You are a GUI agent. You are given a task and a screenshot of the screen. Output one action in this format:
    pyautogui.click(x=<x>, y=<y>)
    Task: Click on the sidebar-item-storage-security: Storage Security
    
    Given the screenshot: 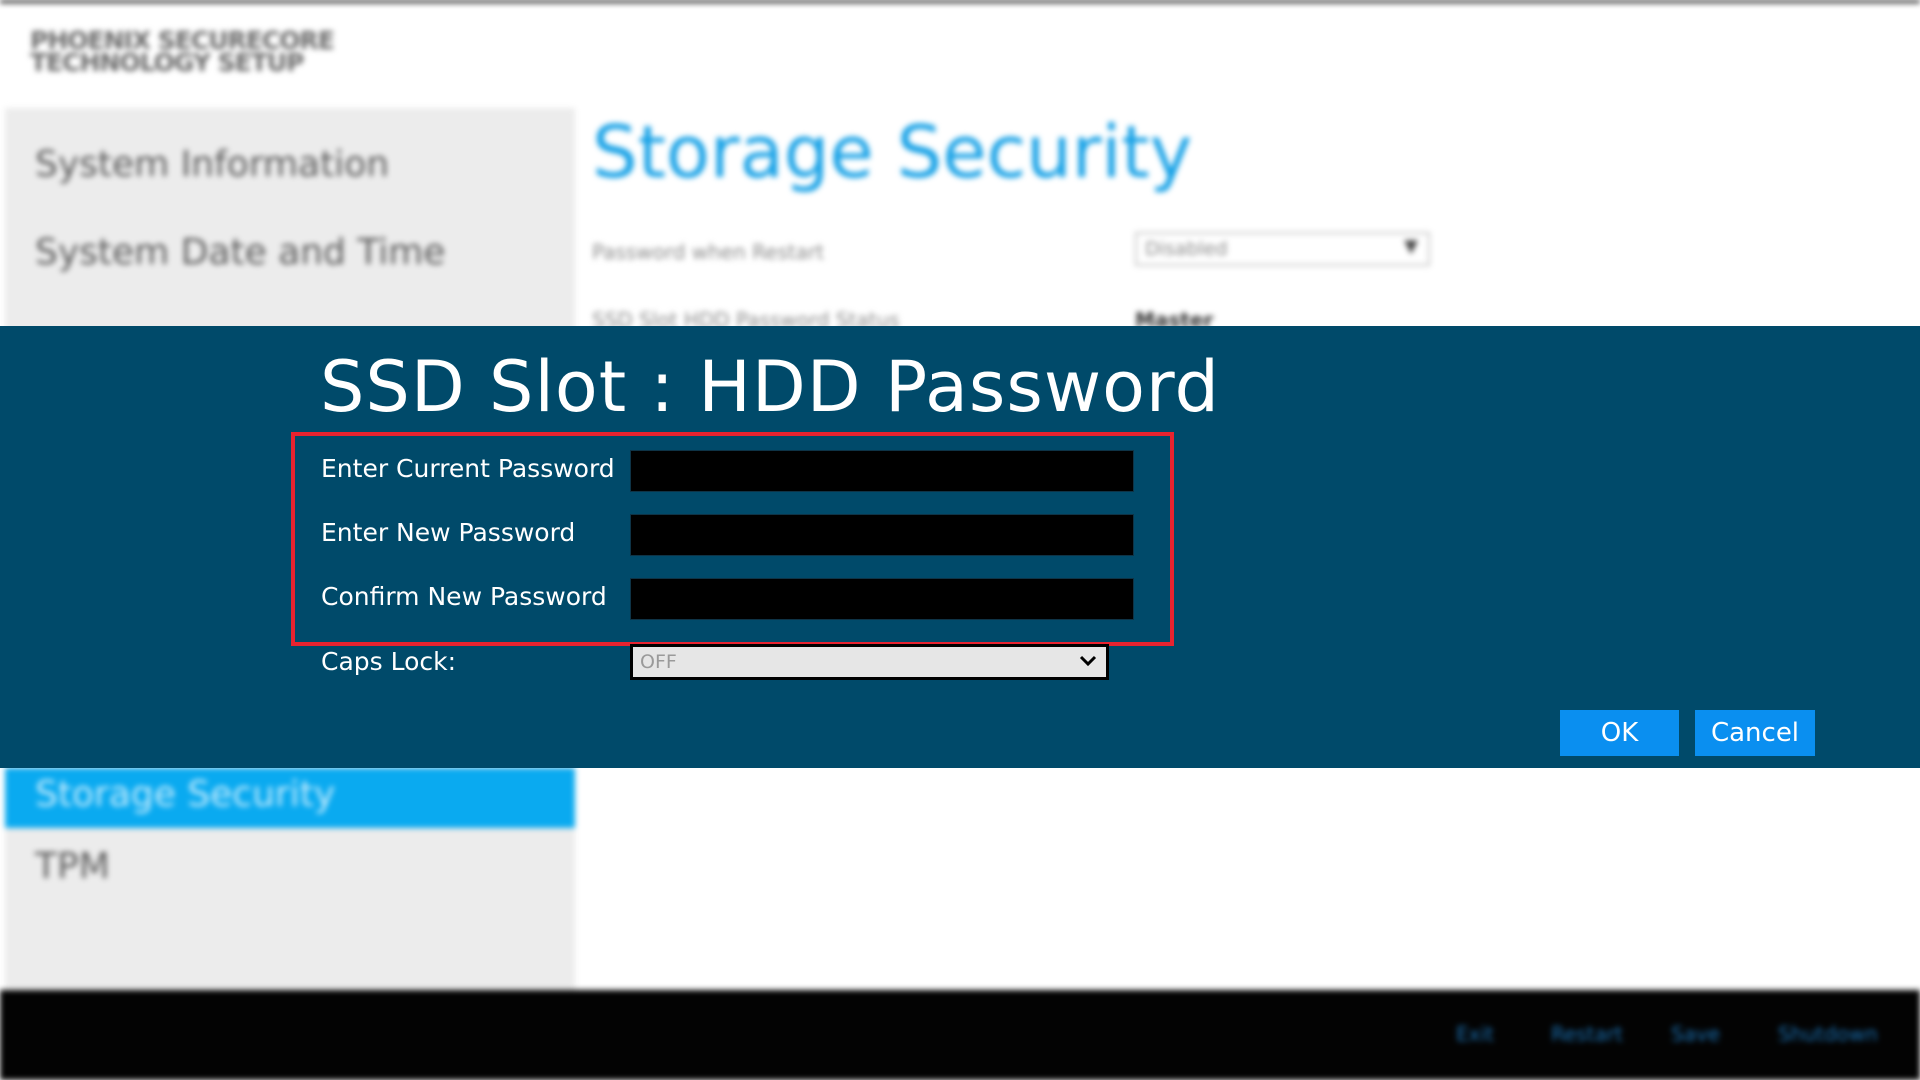 What is the action you would take?
    pyautogui.click(x=290, y=798)
    